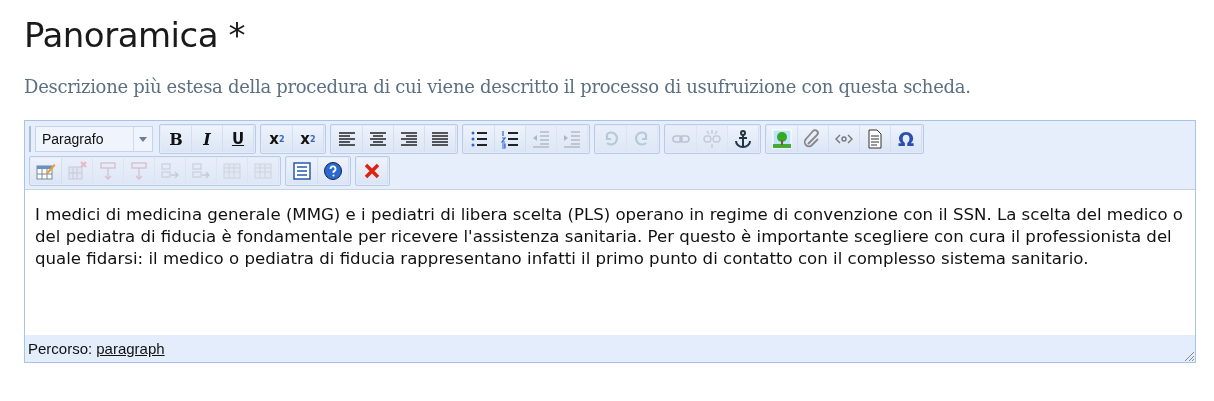  I want to click on special-character-button: Ω, so click(906, 139).